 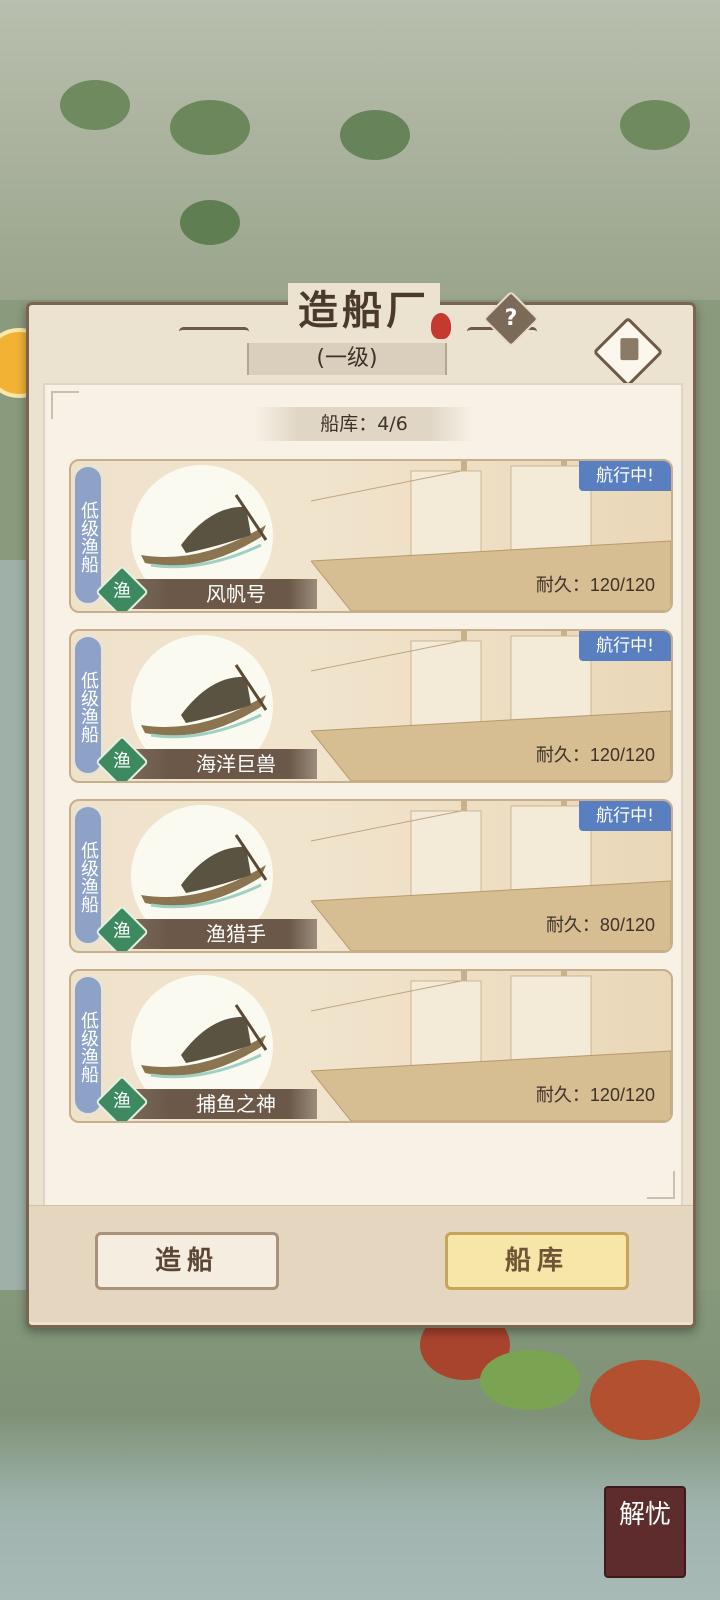 I want to click on panel-footer: 造船 船库, so click(x=361, y=1263).